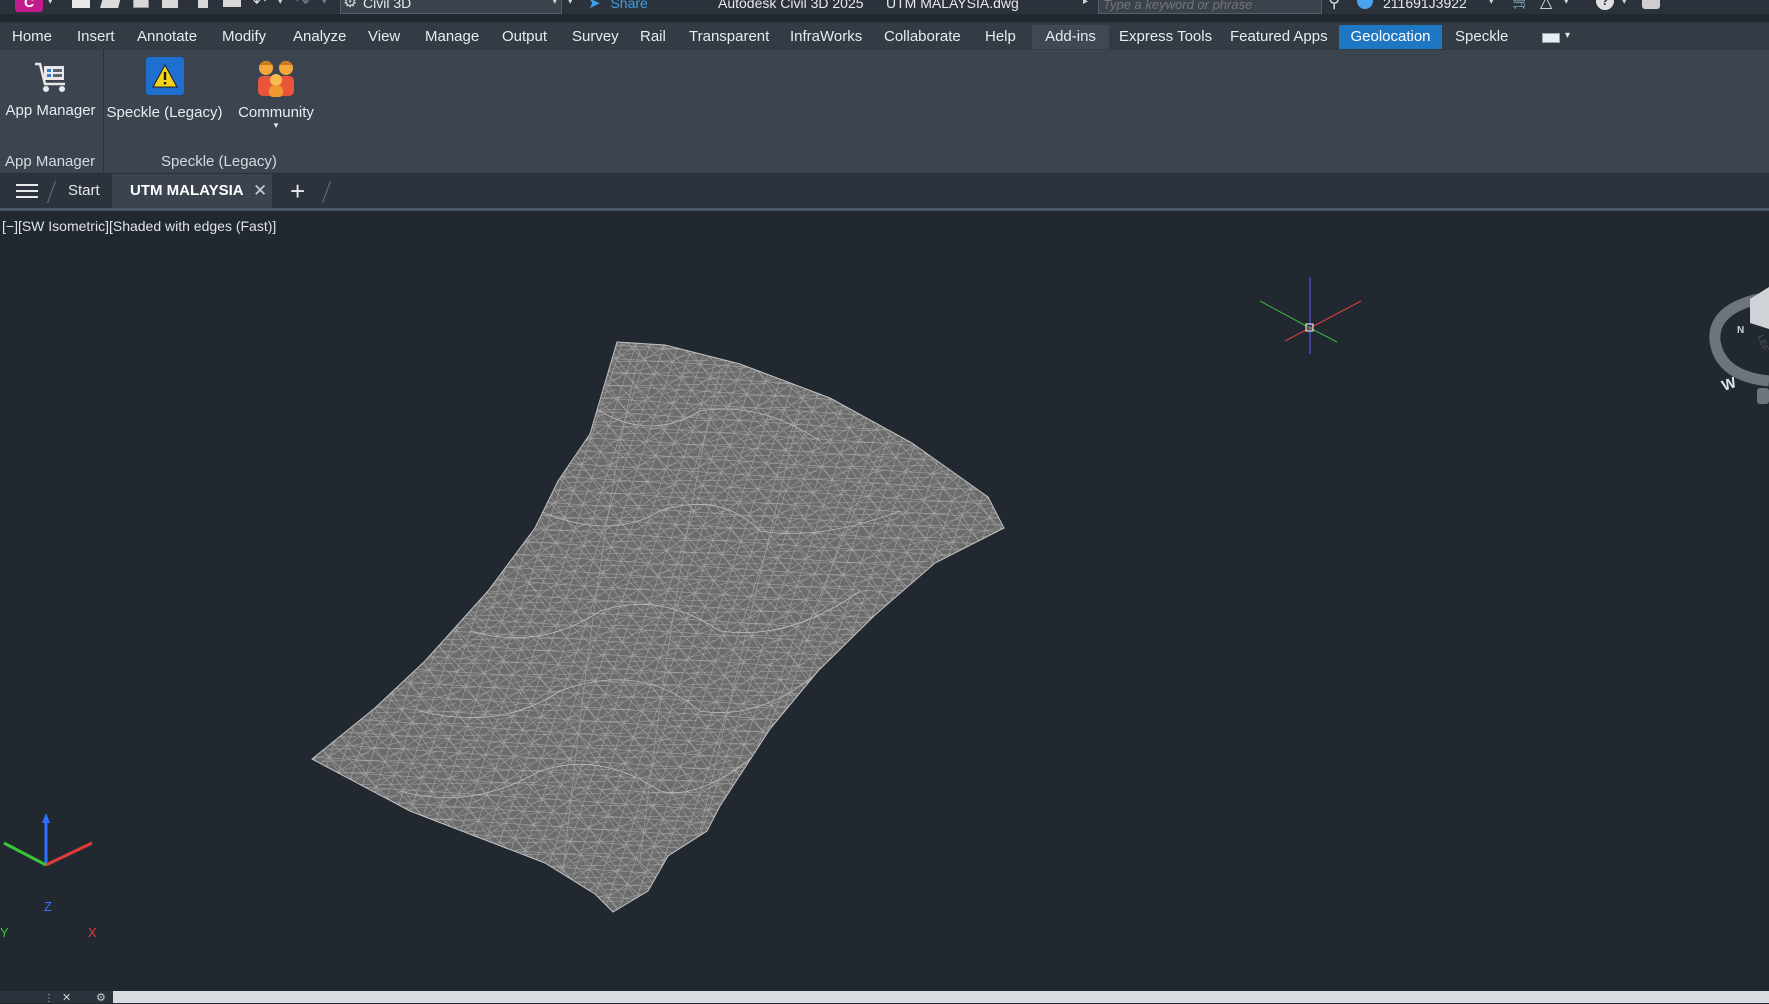 The width and height of the screenshot is (1769, 1004). I want to click on open-web-icon, so click(203, 4).